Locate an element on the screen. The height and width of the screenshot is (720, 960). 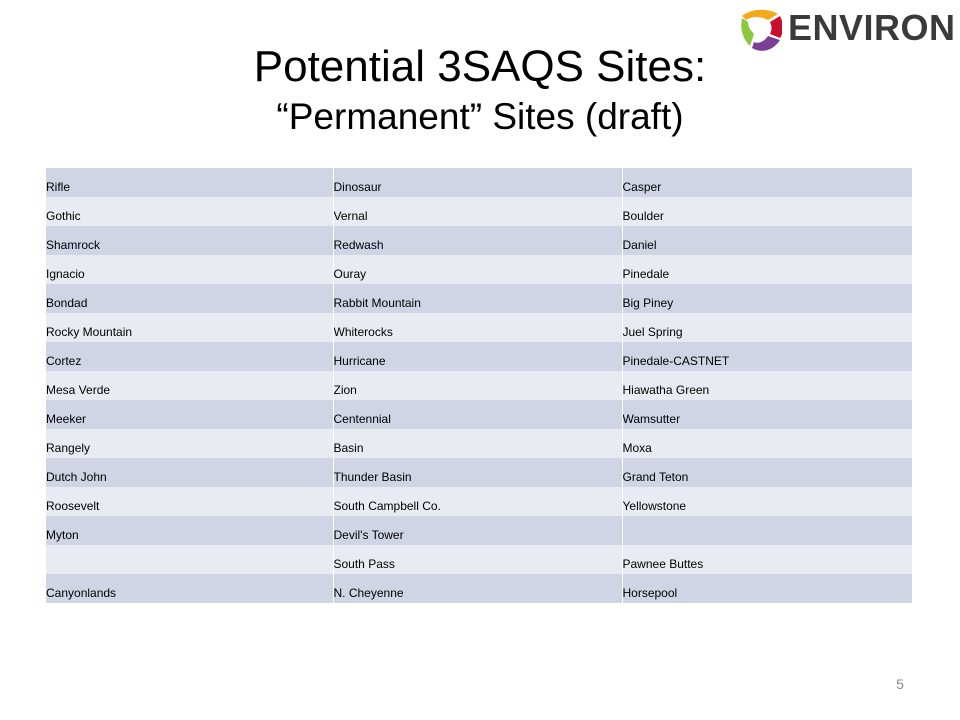
table-cell: N. Cheyenne is located at coordinates (477, 588).